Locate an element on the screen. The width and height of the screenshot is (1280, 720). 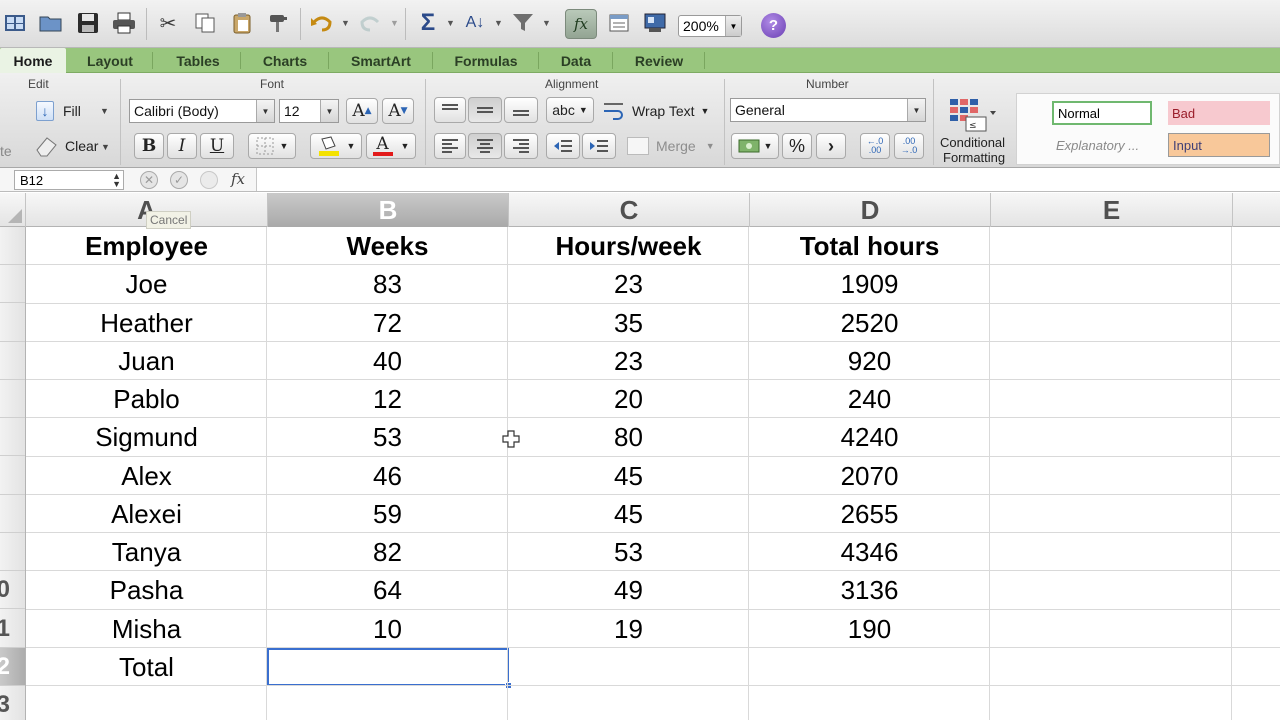
cancel-icon: ✕ is located at coordinates (149, 180).